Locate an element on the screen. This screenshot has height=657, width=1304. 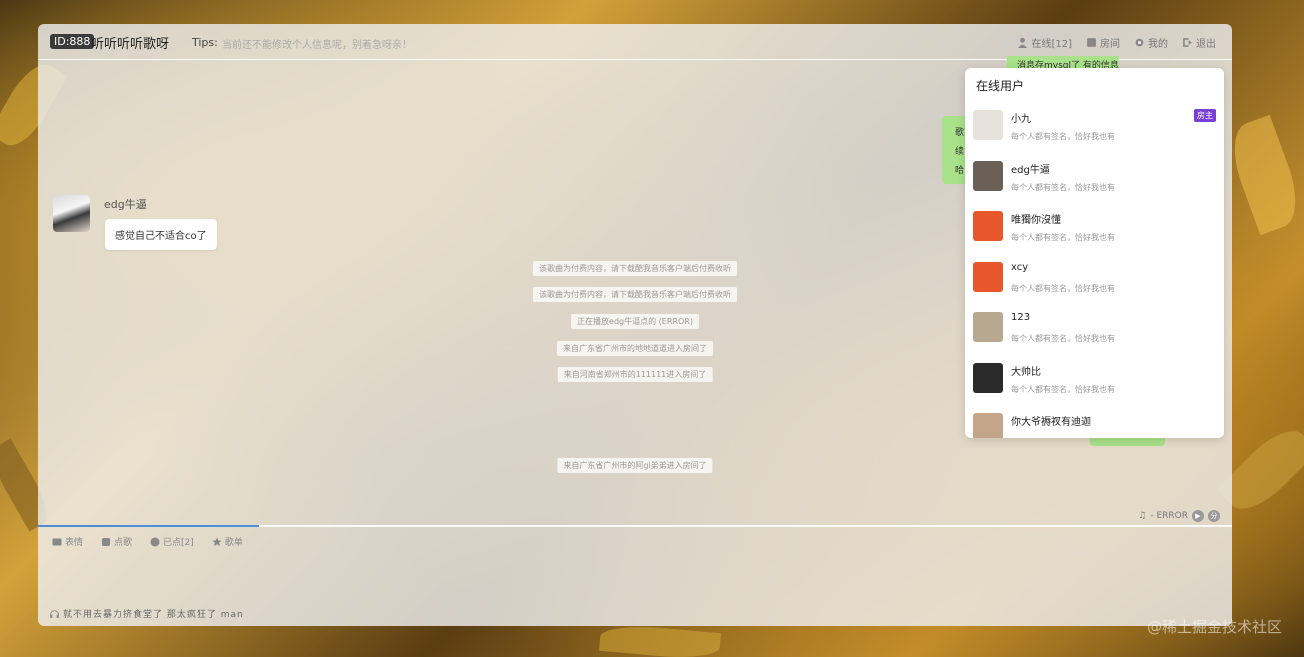
now-playing: 就不用去暴力挤食堂了 那太疯狂了 man is located at coordinates (146, 613).